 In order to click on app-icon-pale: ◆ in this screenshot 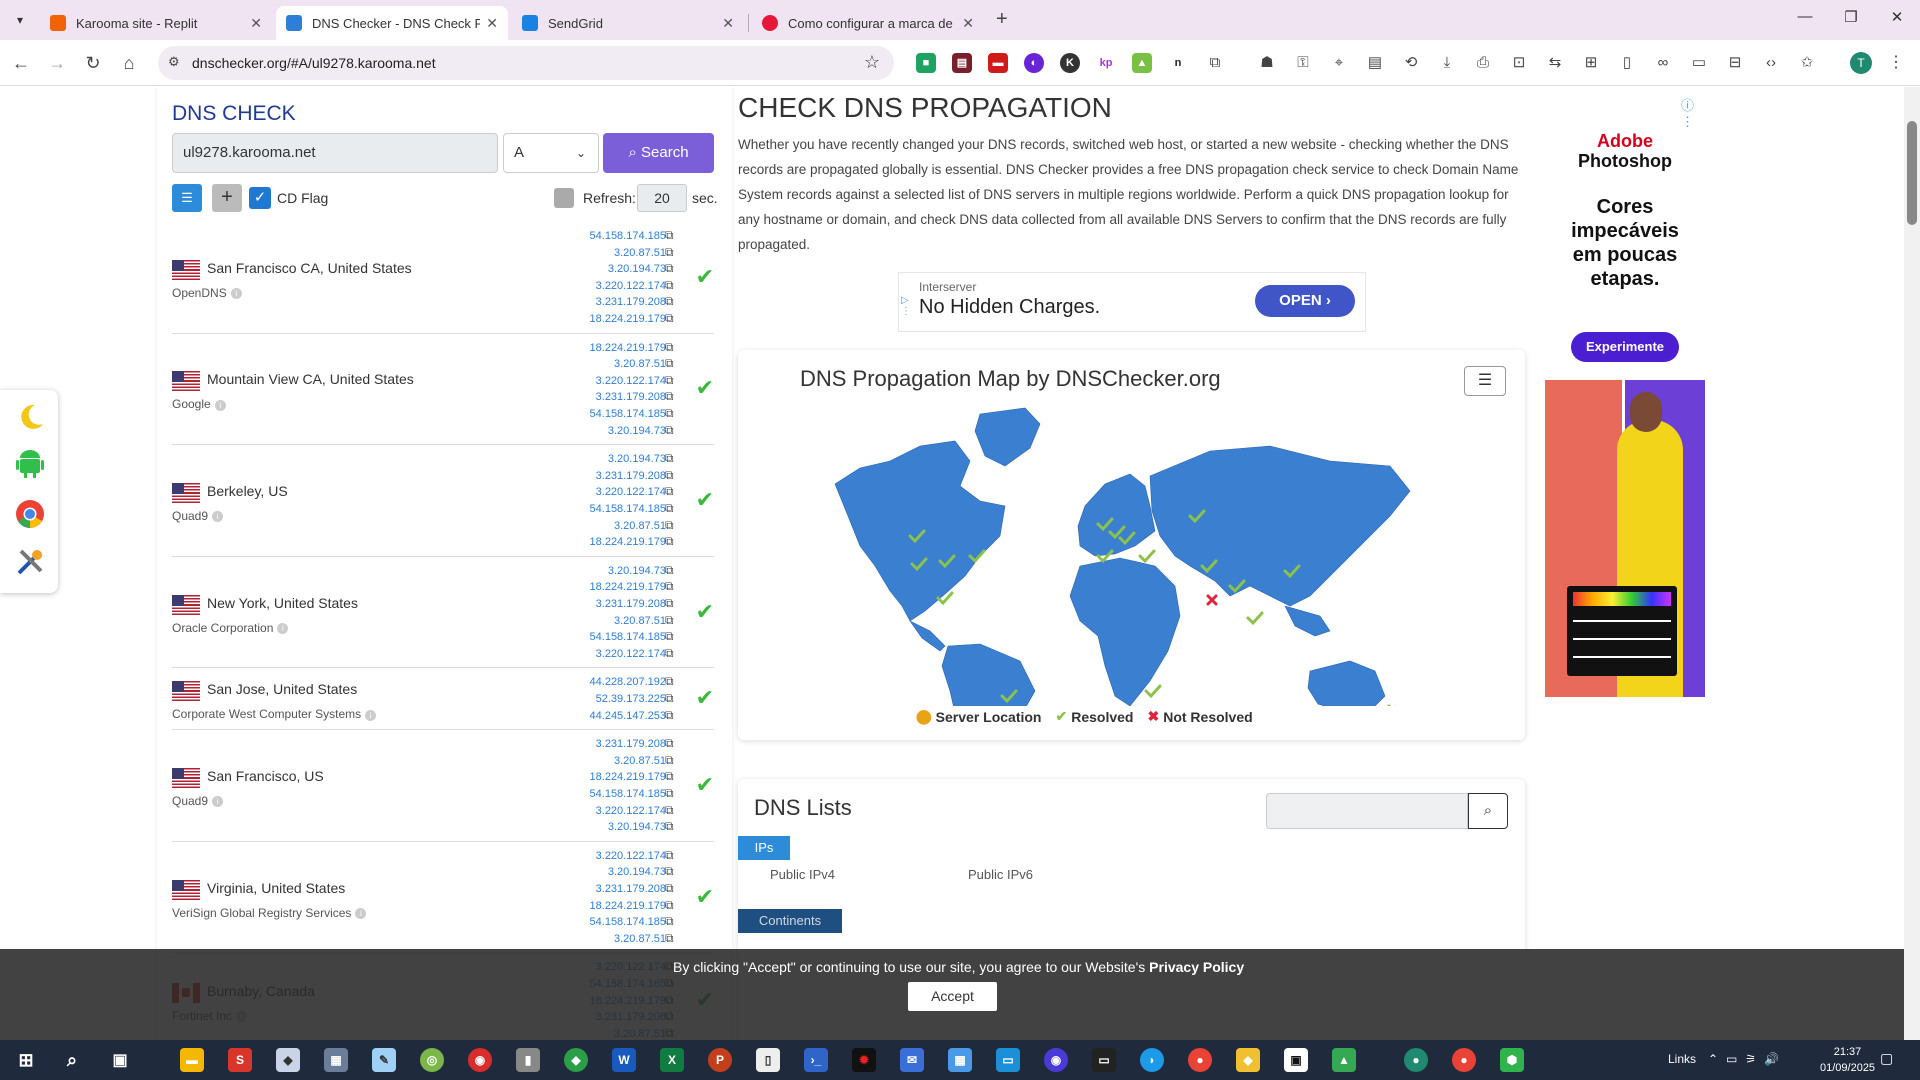, I will do `click(288, 1060)`.